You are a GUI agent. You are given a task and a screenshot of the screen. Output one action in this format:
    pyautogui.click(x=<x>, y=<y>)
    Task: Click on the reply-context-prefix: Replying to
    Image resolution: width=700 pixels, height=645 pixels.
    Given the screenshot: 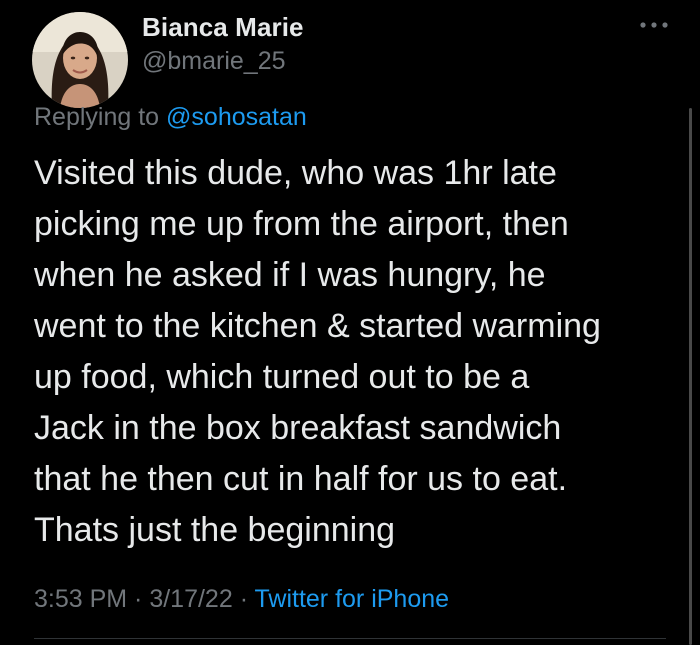 What is the action you would take?
    pyautogui.click(x=100, y=117)
    